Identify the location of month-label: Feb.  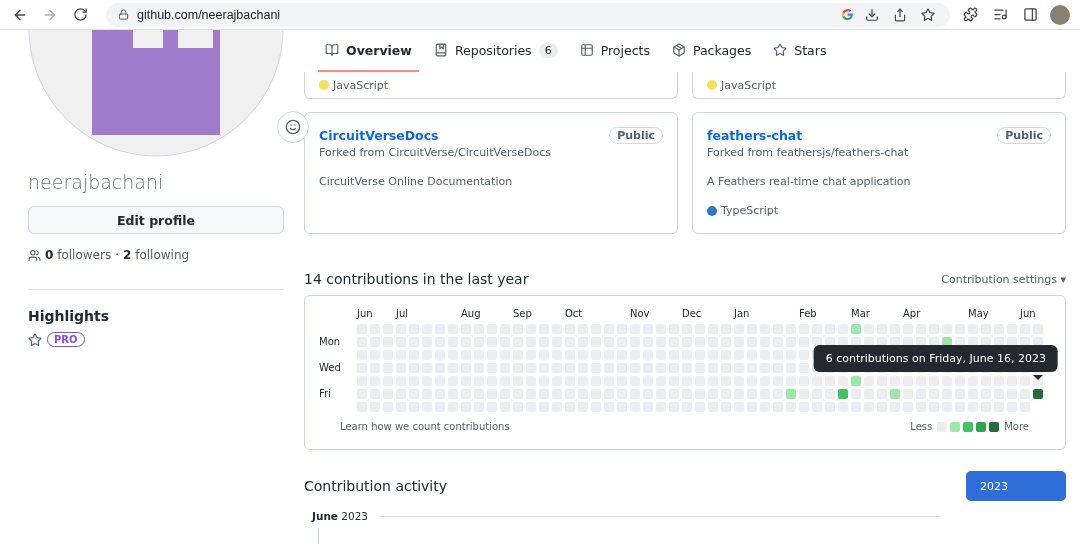
(808, 314).